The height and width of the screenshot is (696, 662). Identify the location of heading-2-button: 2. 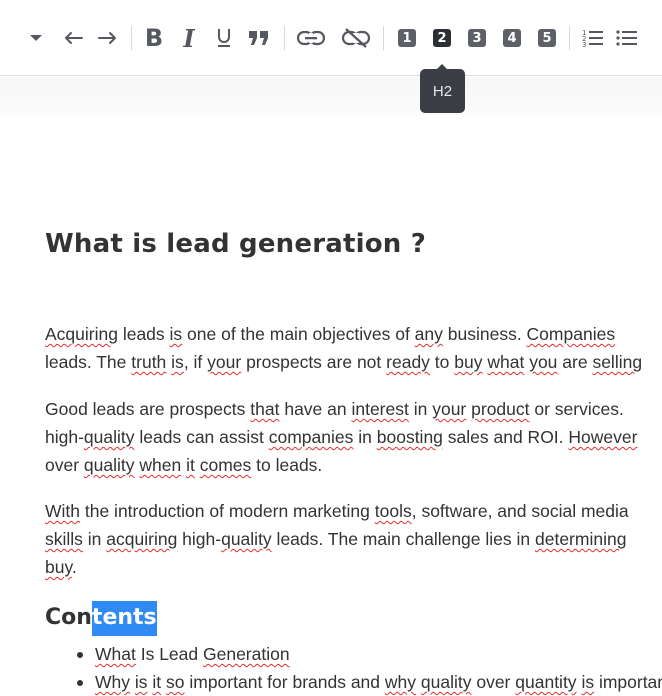
(442, 38).